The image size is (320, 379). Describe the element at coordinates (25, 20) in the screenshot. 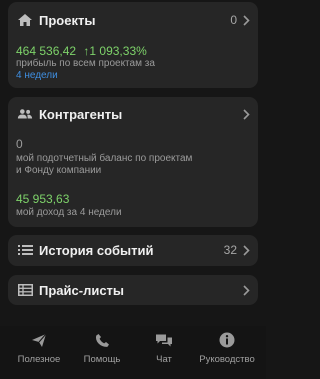

I see `home-icon` at that location.